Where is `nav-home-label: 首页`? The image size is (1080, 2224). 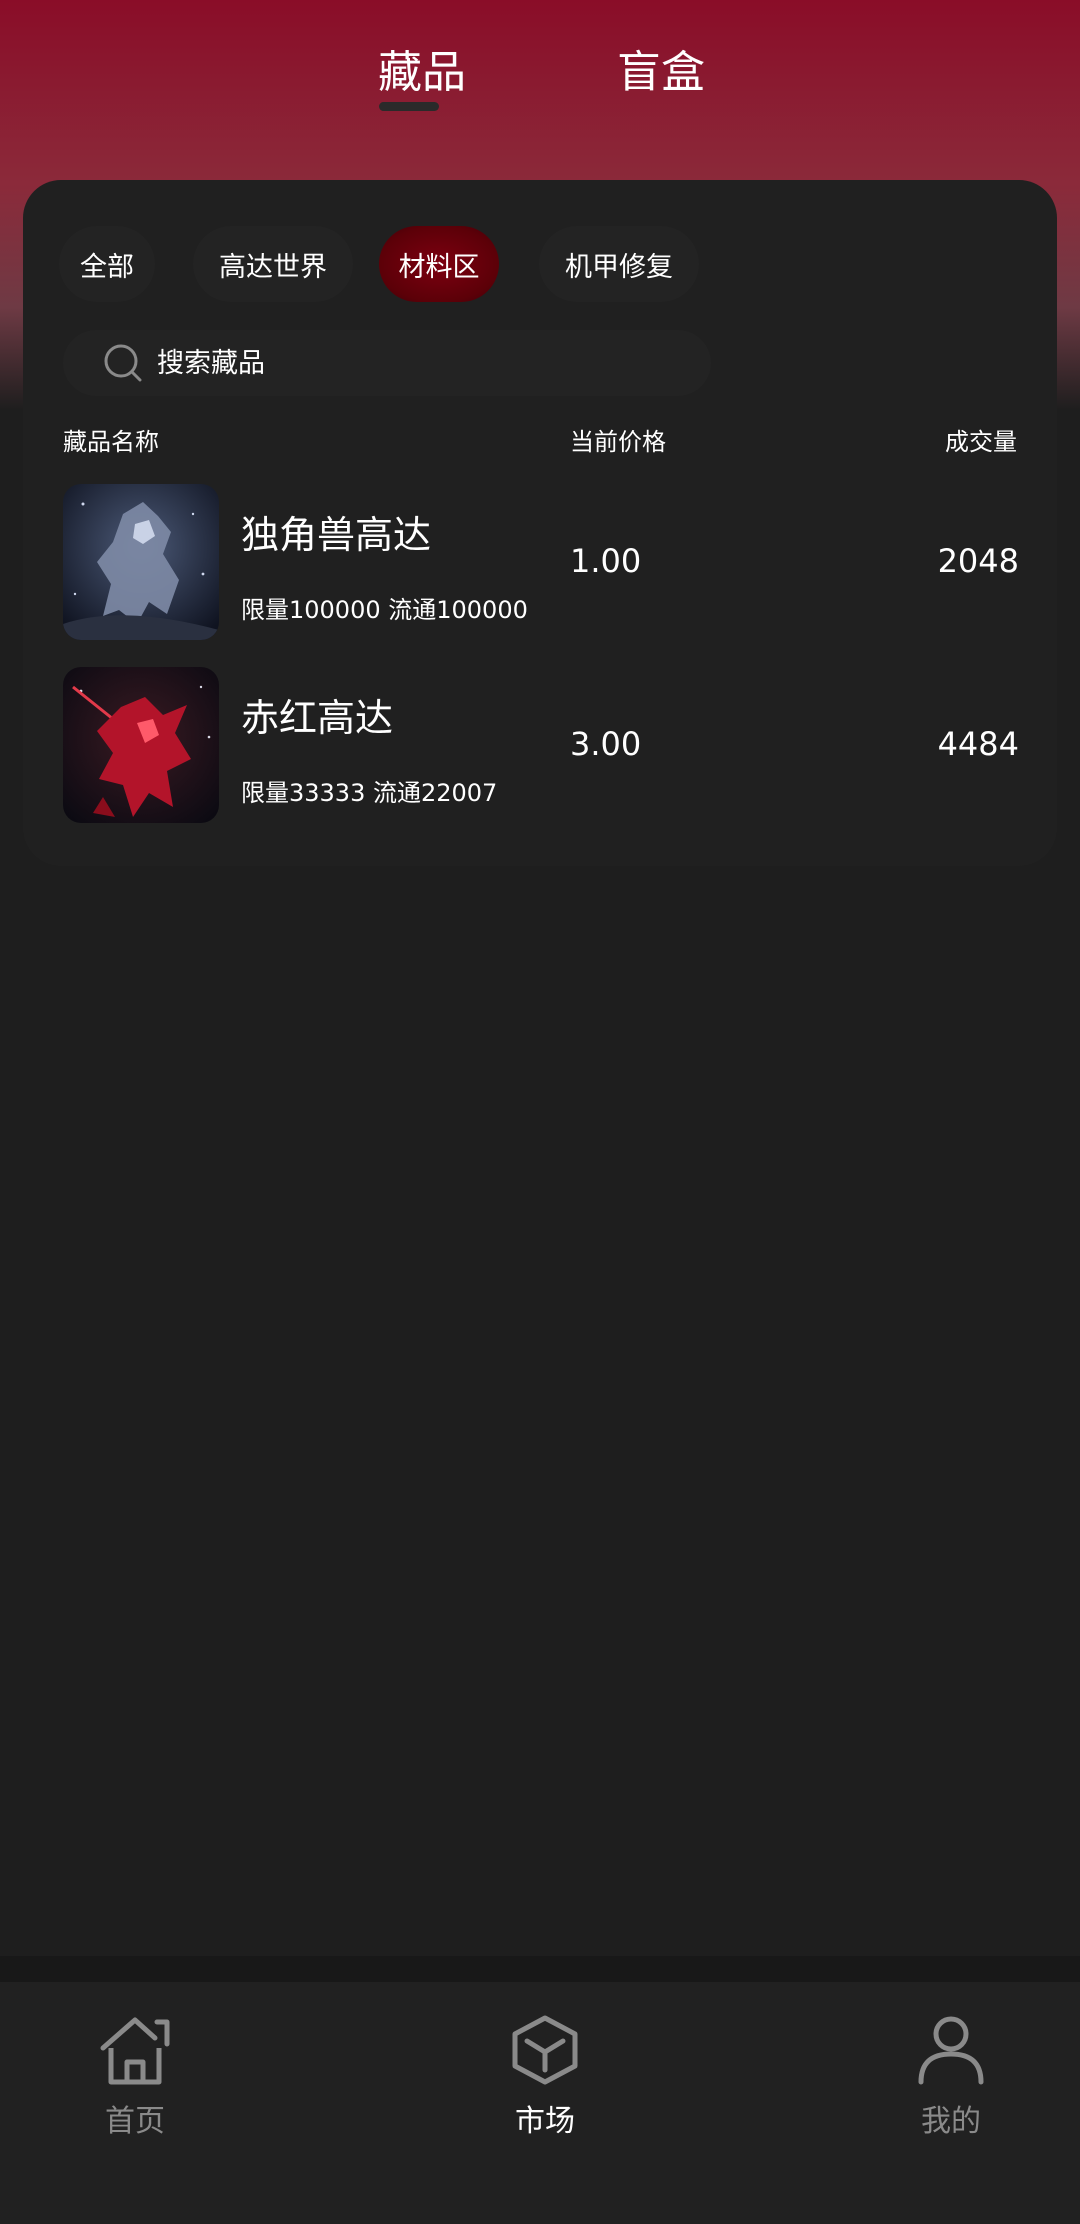 nav-home-label: 首页 is located at coordinates (135, 2121).